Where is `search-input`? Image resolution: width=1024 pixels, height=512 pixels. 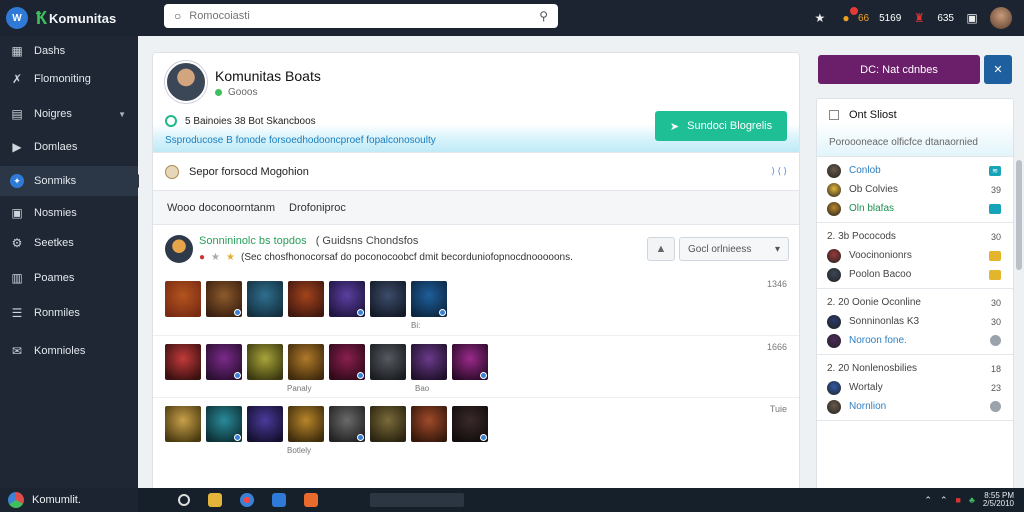 search-input is located at coordinates (360, 16).